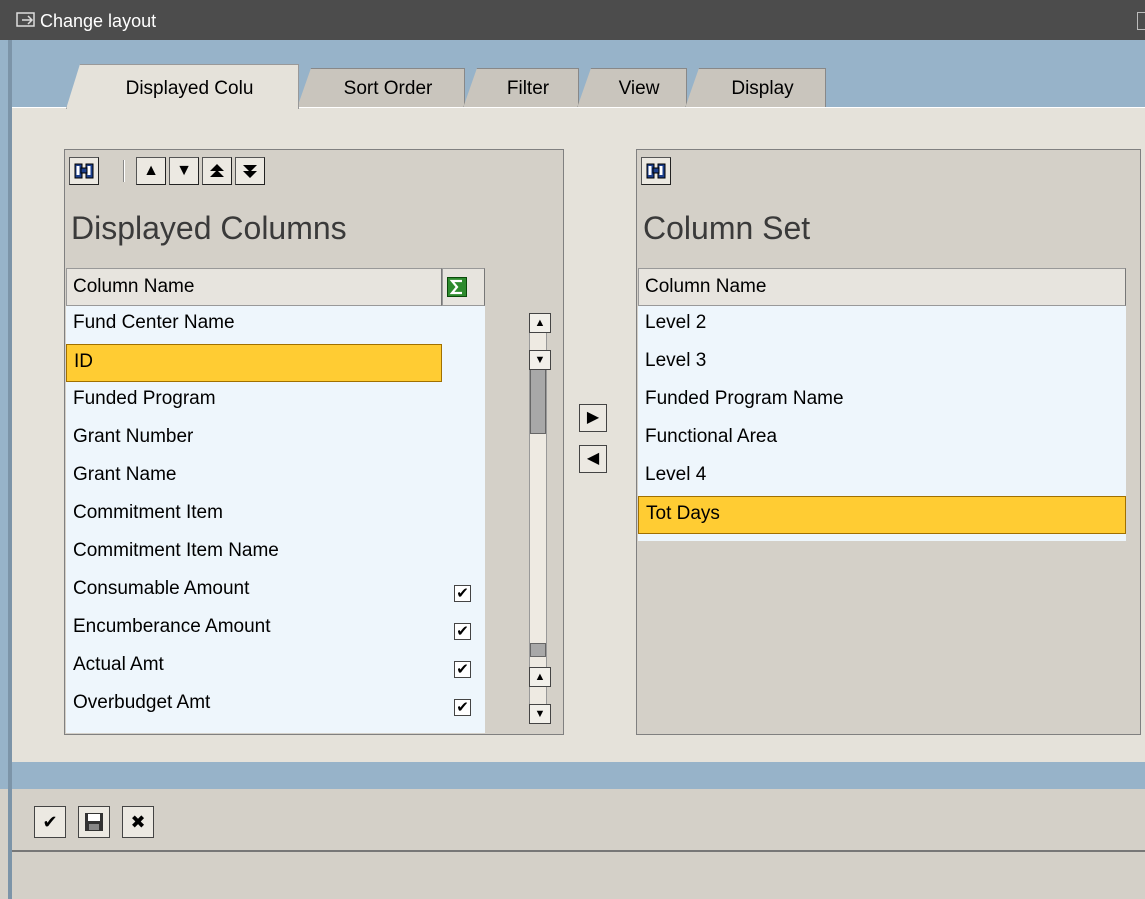  I want to click on scrollbar-end-thumb, so click(538, 650).